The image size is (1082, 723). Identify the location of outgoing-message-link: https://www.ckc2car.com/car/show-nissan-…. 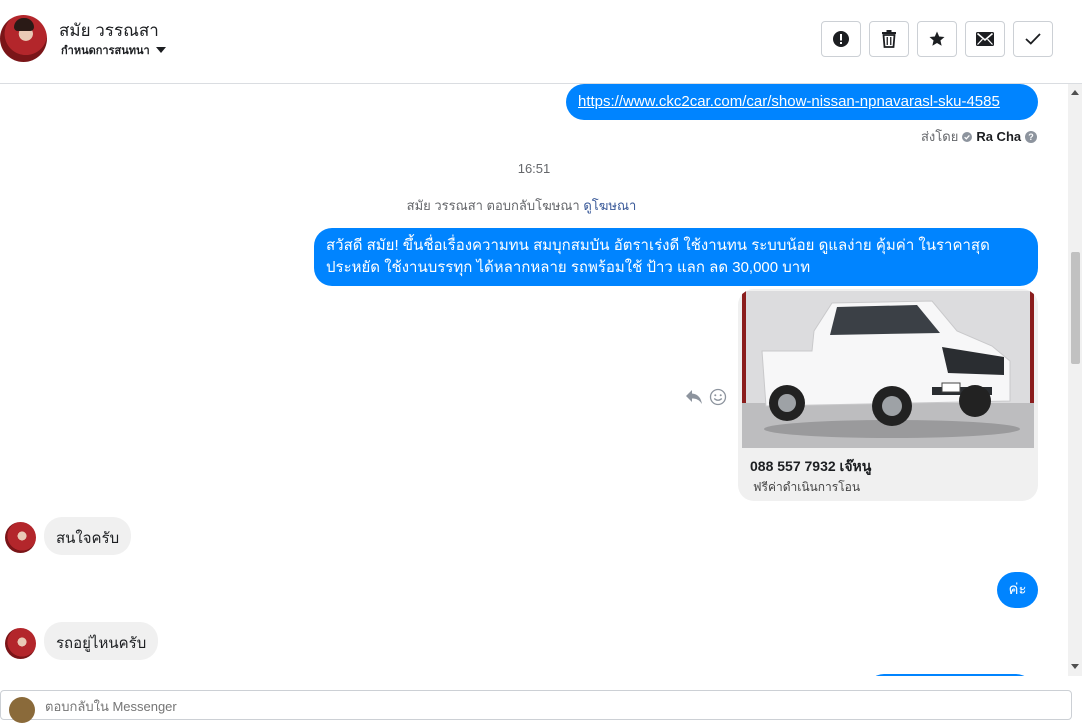
(802, 102).